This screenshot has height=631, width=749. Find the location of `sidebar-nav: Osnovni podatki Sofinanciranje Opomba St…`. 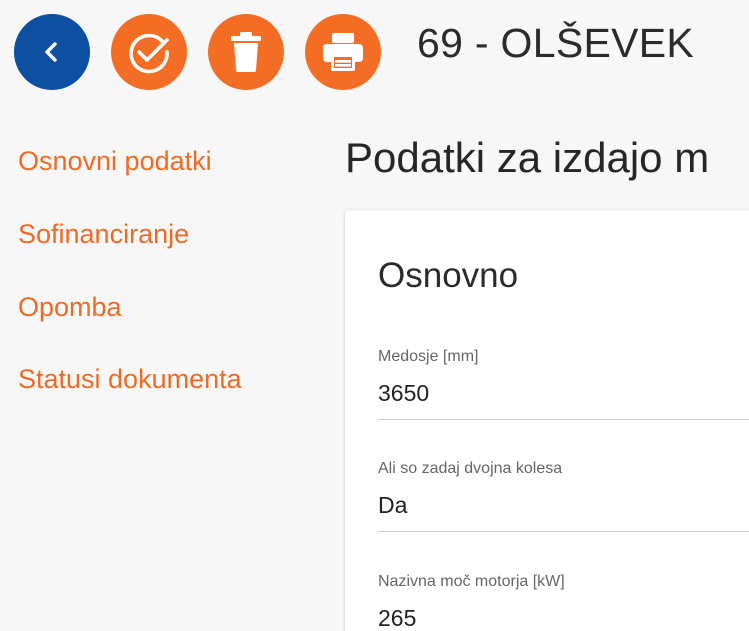

sidebar-nav: Osnovni podatki Sofinanciranje Opomba St… is located at coordinates (130, 288).